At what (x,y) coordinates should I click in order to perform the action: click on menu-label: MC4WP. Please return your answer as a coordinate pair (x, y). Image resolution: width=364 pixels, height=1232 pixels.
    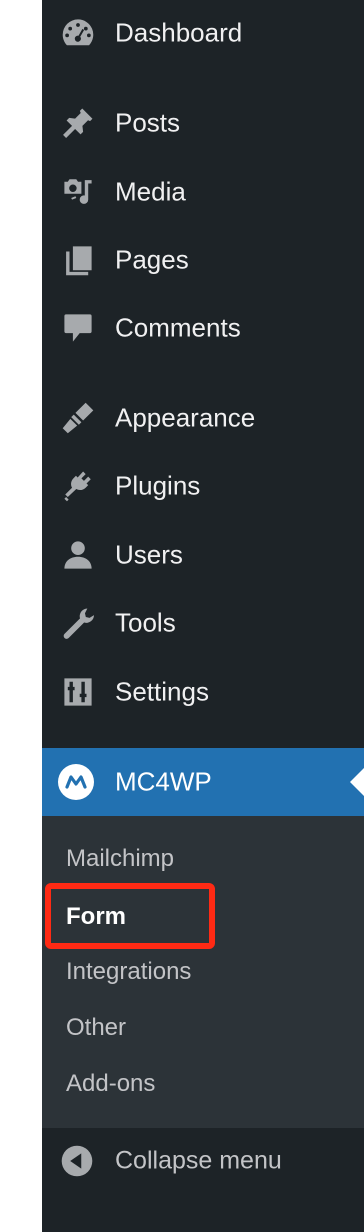
    Looking at the image, I should click on (163, 781).